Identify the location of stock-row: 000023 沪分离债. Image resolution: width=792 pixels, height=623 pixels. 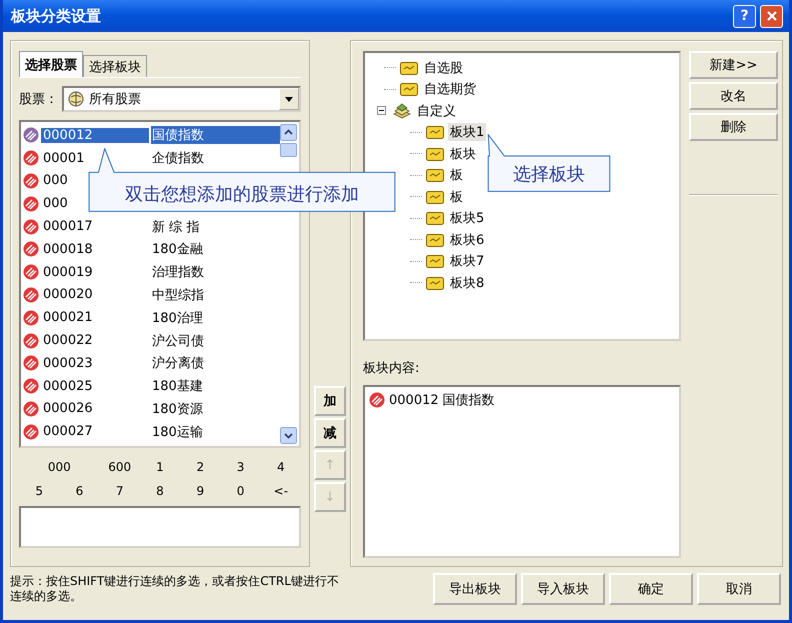
(113, 363).